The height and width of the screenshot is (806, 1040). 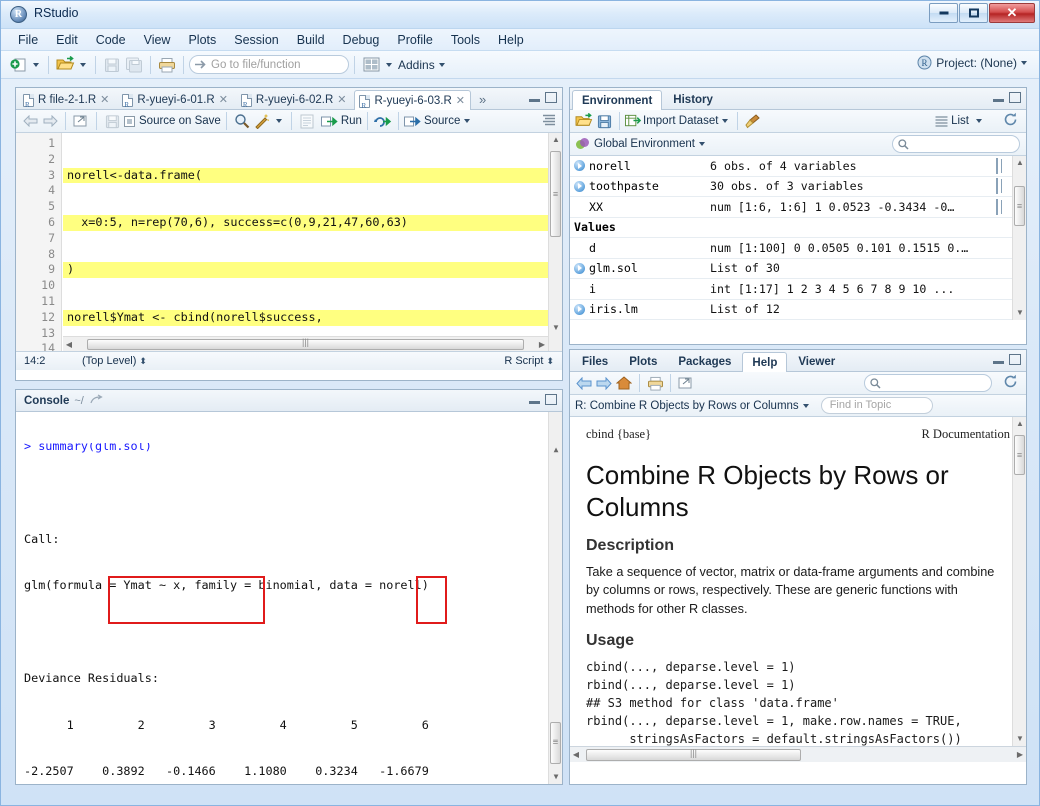 I want to click on menu-profile: Profile, so click(x=414, y=40).